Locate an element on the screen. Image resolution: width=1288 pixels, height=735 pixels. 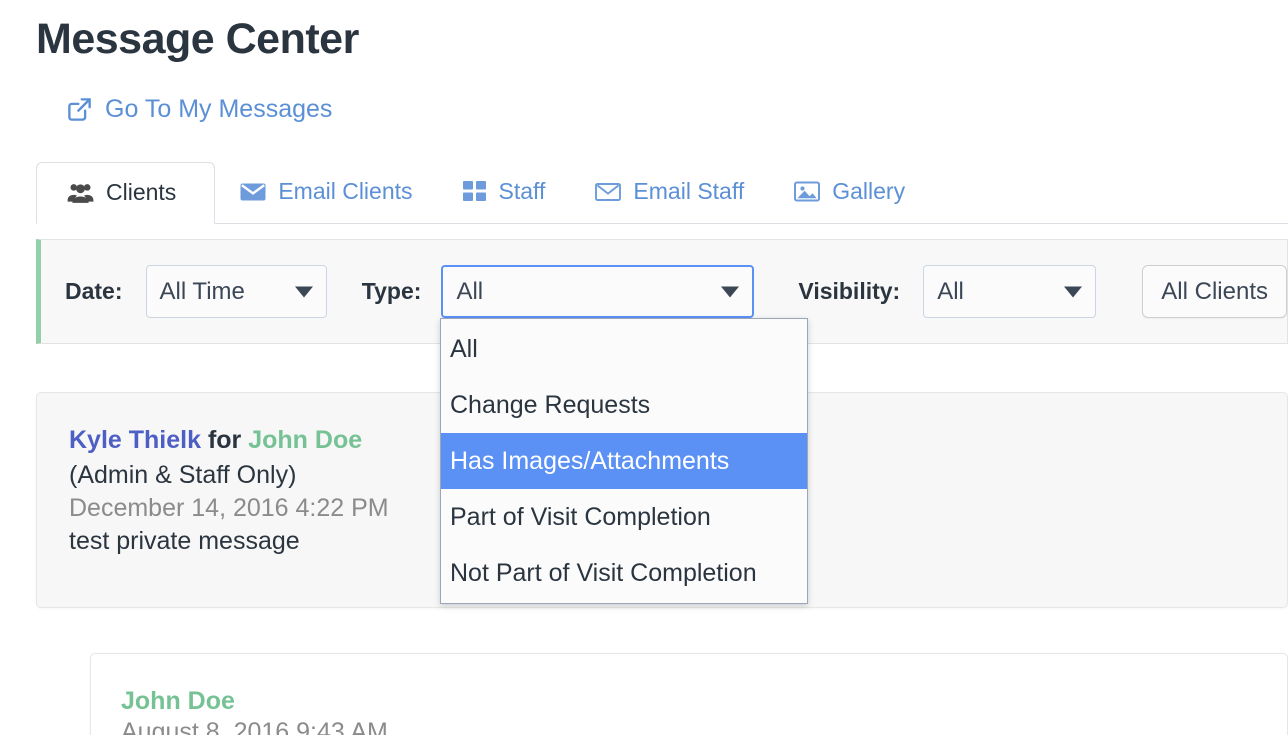
all-clients-label: All Clients is located at coordinates (1214, 291).